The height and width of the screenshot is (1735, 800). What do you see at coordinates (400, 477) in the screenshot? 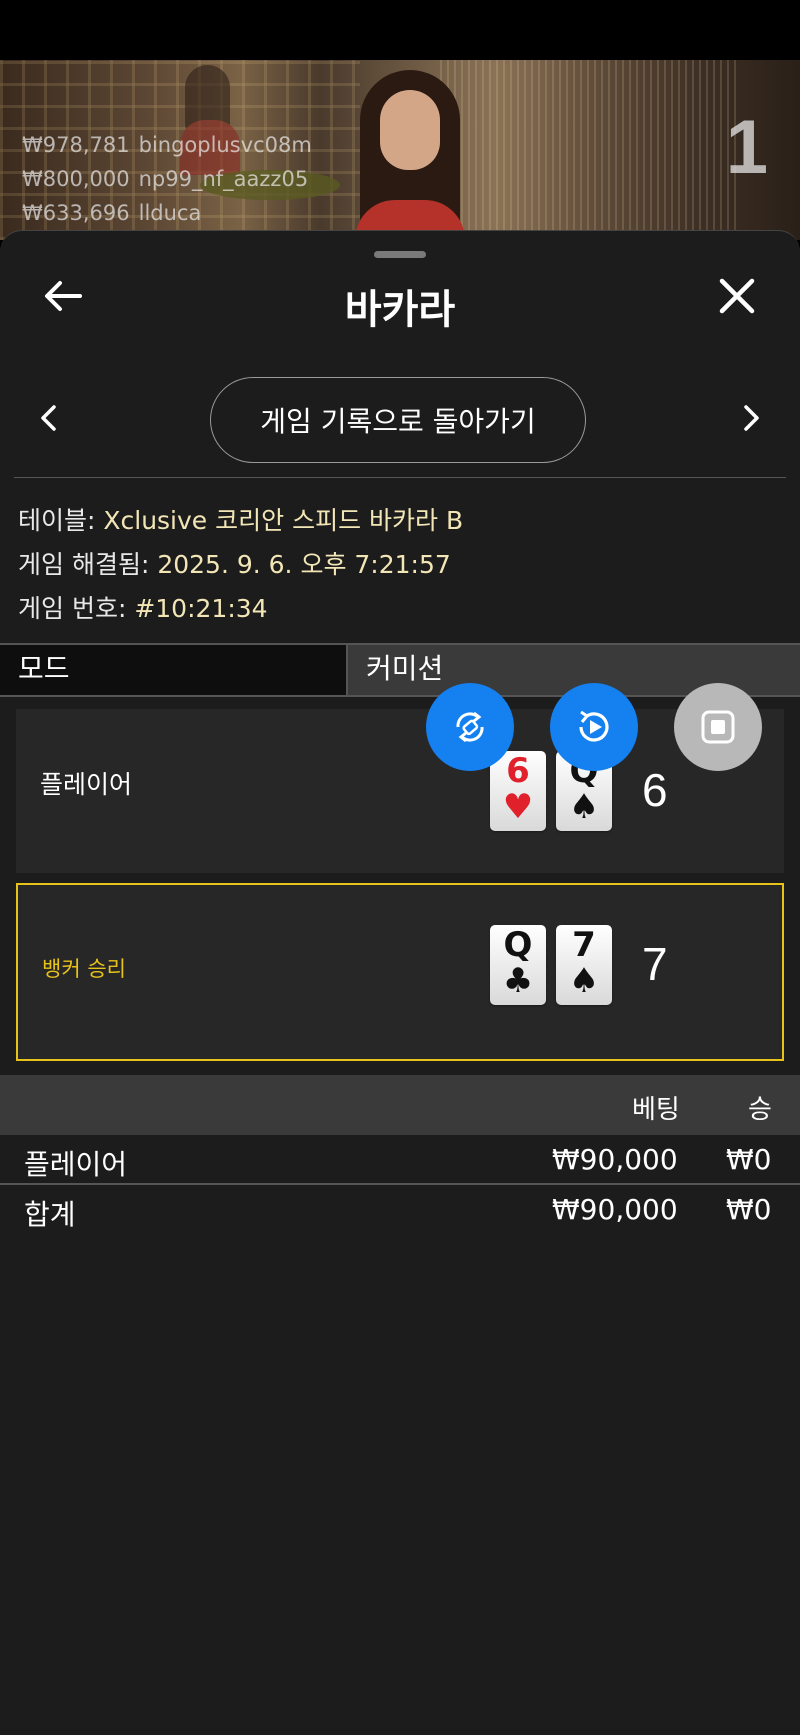
I see `divider` at bounding box center [400, 477].